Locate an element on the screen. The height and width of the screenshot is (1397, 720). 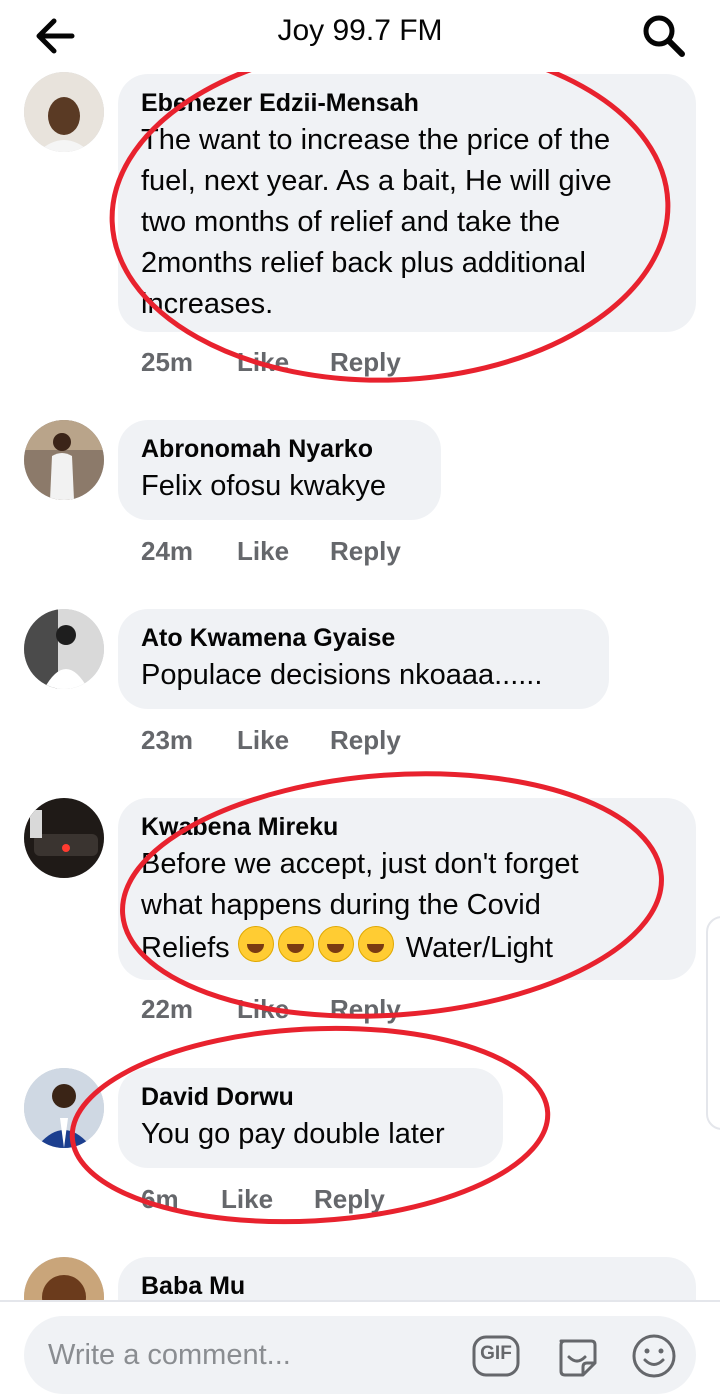
comment-text: You go pay double later is located at coordinates (310, 1134).